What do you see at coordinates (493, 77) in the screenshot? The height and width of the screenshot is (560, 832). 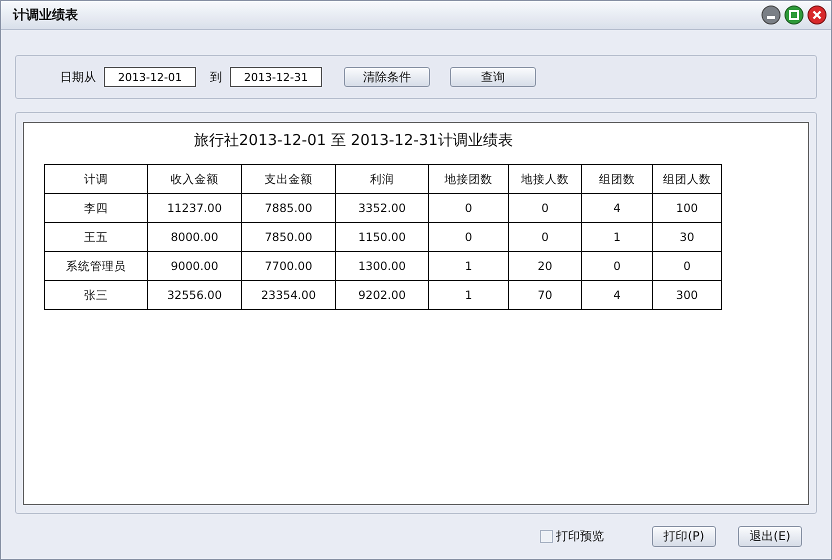 I see `query-button: 查询` at bounding box center [493, 77].